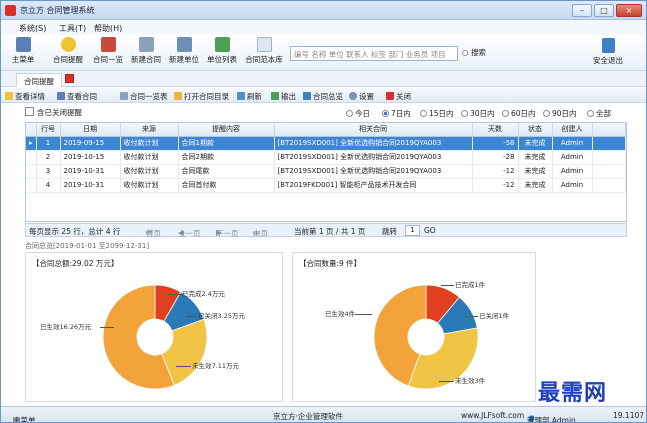 This screenshot has height=423, width=647. What do you see at coordinates (560, 113) in the screenshot?
I see `filter-90-days: 90日内` at bounding box center [560, 113].